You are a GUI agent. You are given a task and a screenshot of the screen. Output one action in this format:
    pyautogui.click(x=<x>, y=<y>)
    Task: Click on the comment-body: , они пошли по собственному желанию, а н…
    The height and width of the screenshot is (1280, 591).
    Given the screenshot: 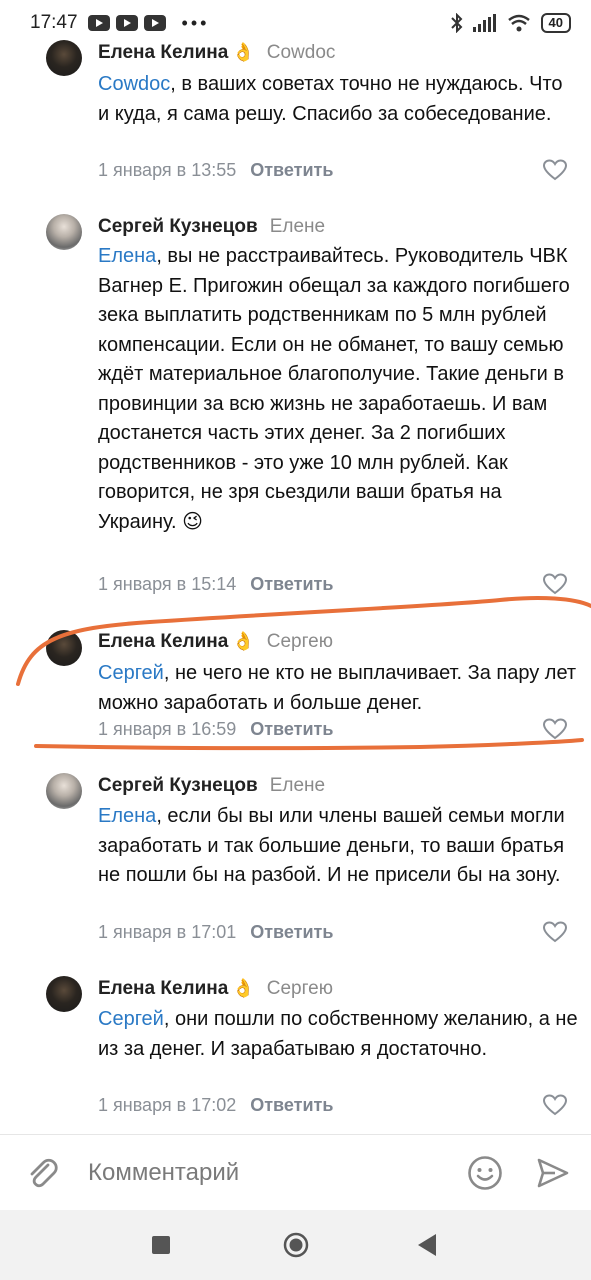 What is the action you would take?
    pyautogui.click(x=338, y=1034)
    